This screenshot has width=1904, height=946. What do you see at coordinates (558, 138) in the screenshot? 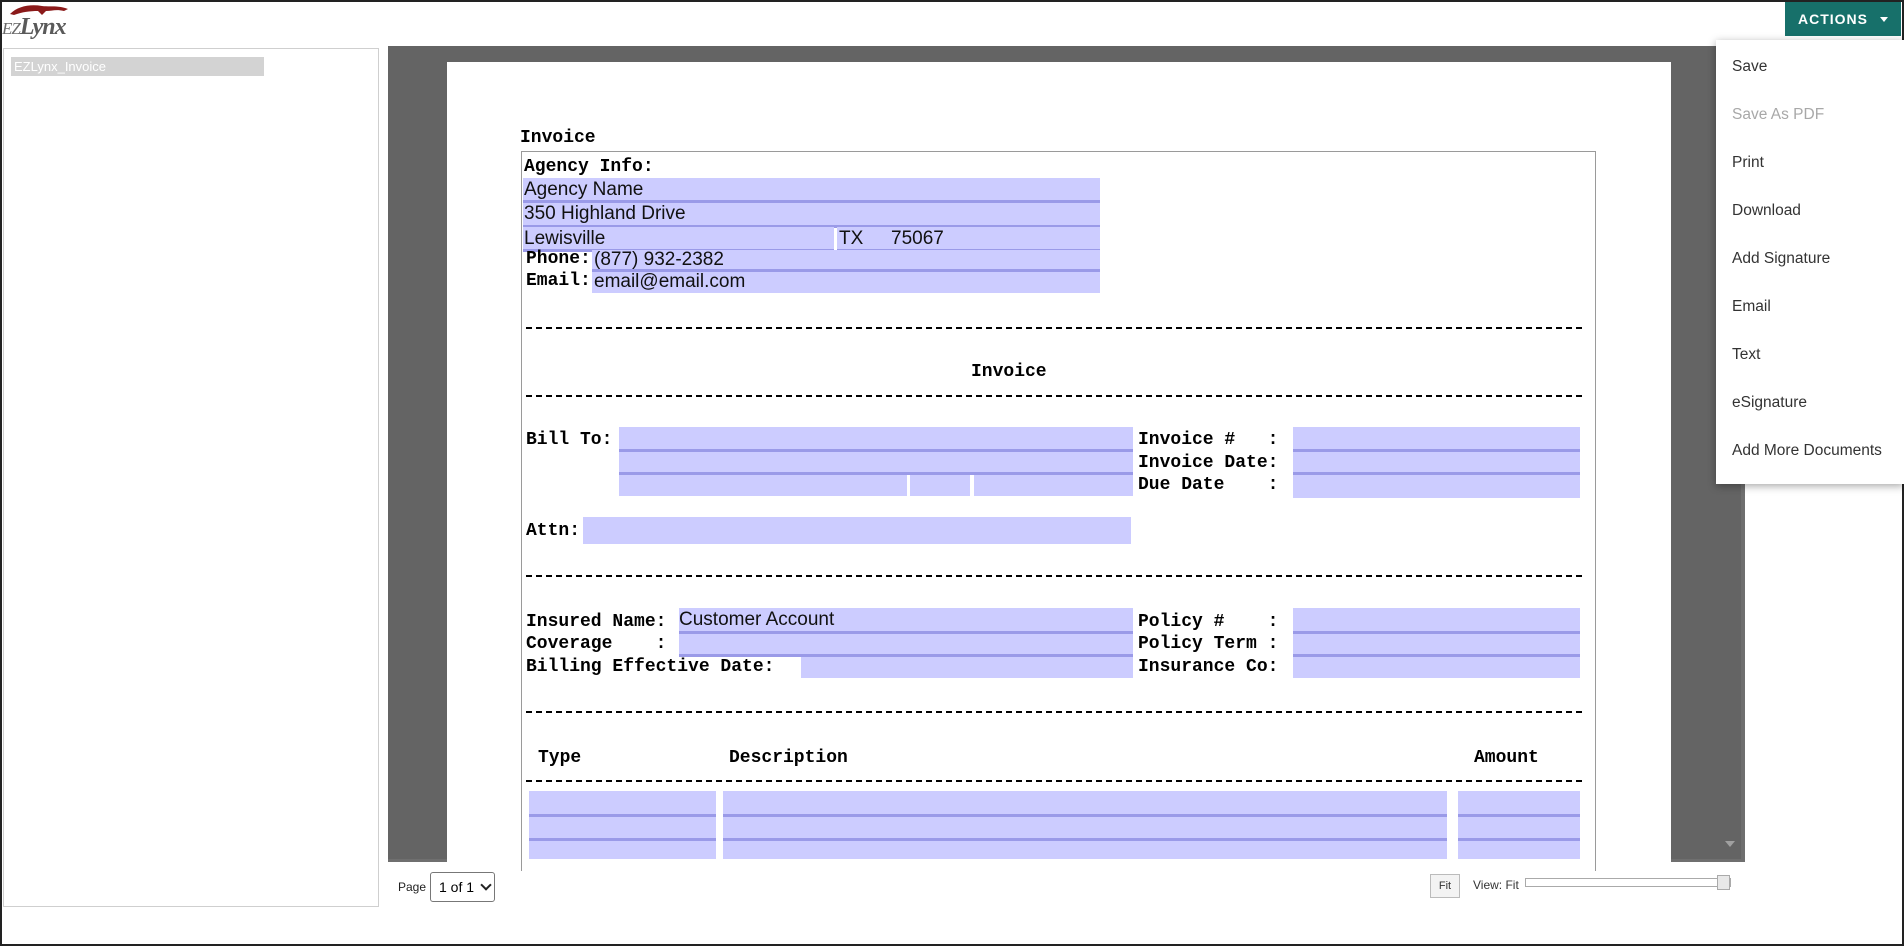
I see `doc-top-title: Invoice` at bounding box center [558, 138].